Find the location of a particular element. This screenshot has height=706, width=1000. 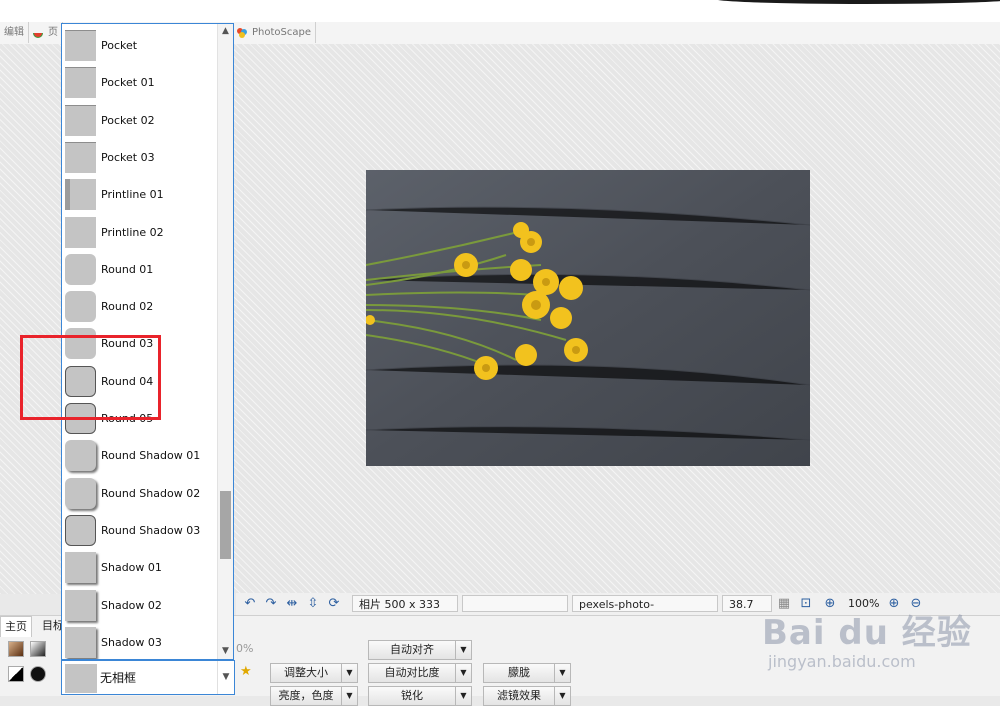

tab-edit: 编辑 is located at coordinates (14, 32).